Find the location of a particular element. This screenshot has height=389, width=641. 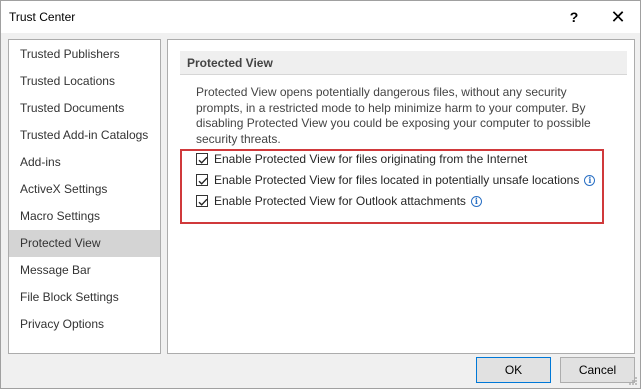

close-button: ✕ is located at coordinates (618, 17).